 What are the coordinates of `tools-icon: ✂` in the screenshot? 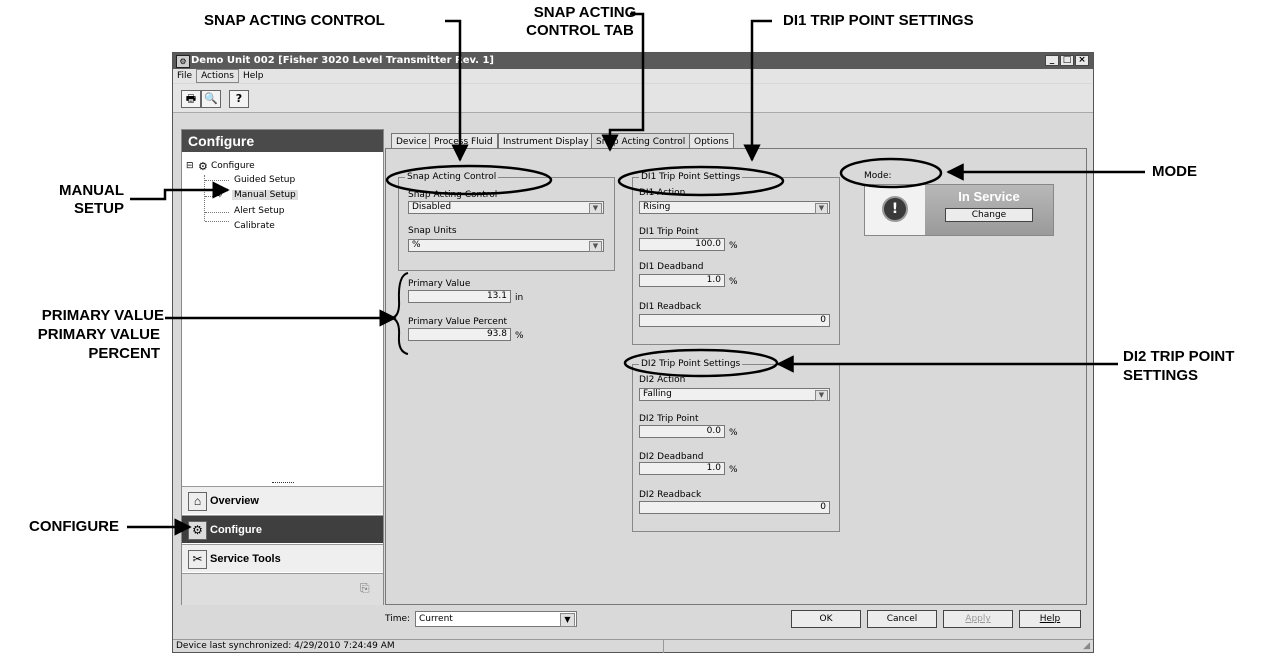 It's located at (197, 559).